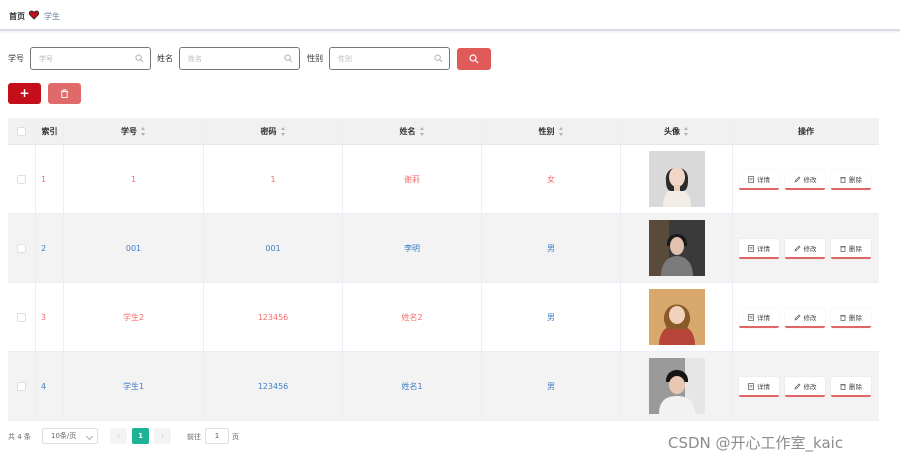 This screenshot has height=460, width=900. What do you see at coordinates (677, 131) in the screenshot?
I see `header-avatar: 头像` at bounding box center [677, 131].